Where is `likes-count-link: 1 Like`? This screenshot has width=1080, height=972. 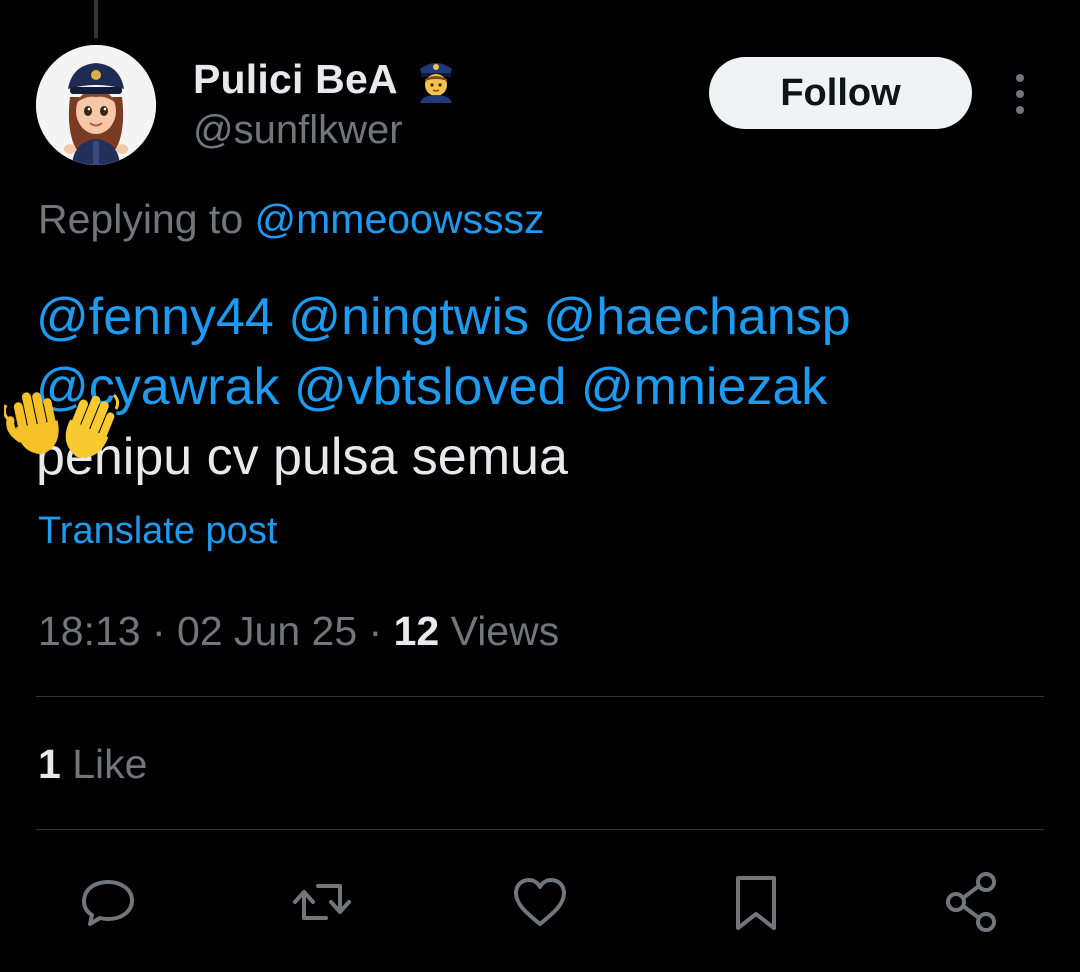
likes-count-link: 1 Like is located at coordinates (92, 764).